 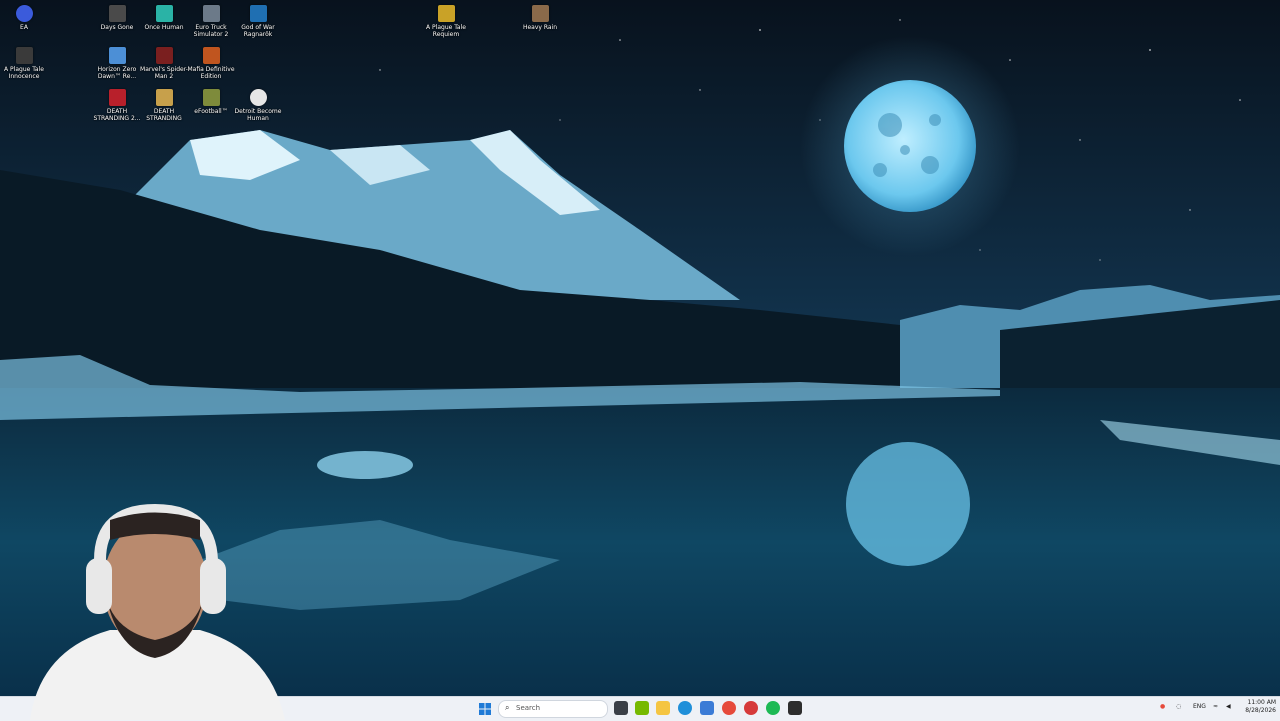 What do you see at coordinates (1260, 710) in the screenshot?
I see `clock-date: 8/28/2026` at bounding box center [1260, 710].